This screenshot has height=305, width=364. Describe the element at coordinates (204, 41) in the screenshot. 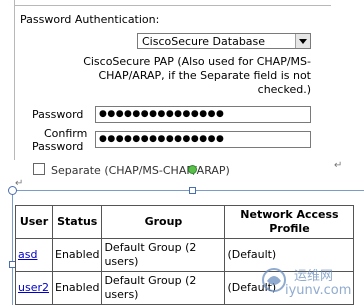

I see `password-db-select-value: CiscoSecure Database` at that location.